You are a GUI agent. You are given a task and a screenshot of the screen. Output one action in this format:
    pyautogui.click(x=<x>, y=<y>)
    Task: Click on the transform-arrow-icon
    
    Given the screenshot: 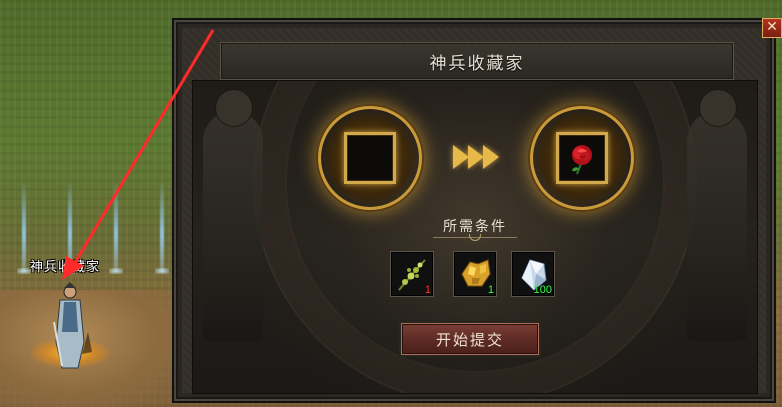 What is the action you would take?
    pyautogui.click(x=476, y=157)
    